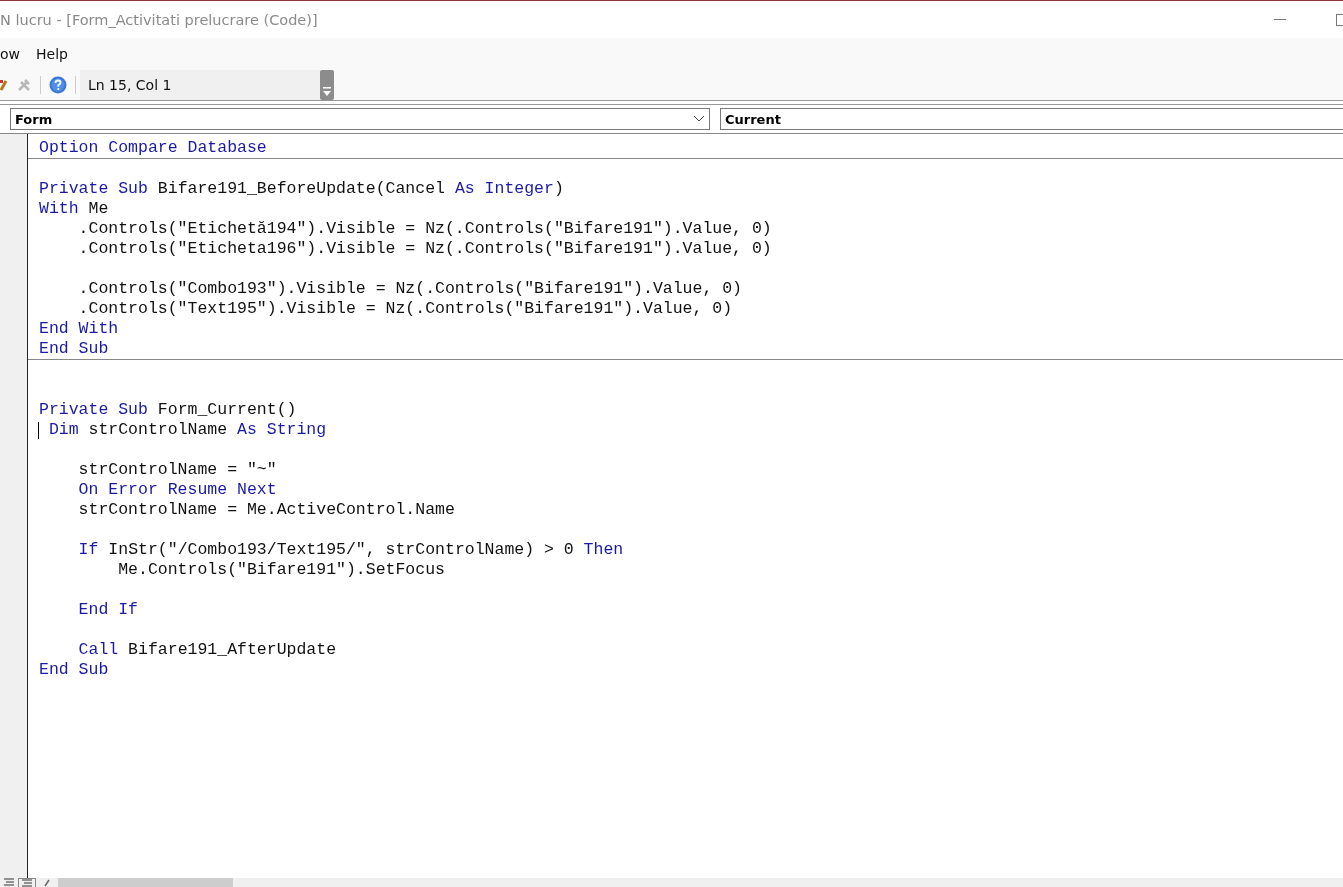 The width and height of the screenshot is (1343, 887). What do you see at coordinates (177, 469) in the screenshot?
I see `code-line: strControlName = "~"` at bounding box center [177, 469].